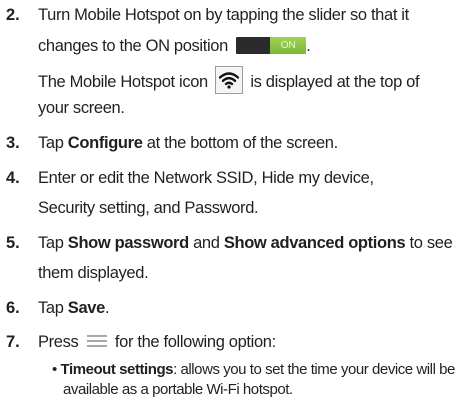 The image size is (472, 400). I want to click on step-4-number: 4., so click(13, 178).